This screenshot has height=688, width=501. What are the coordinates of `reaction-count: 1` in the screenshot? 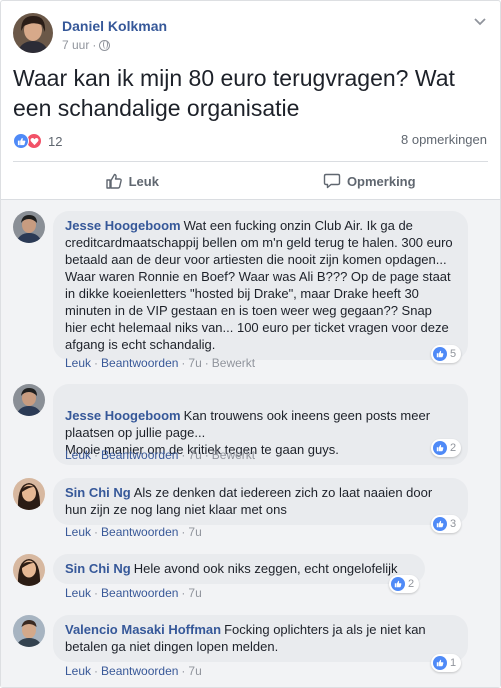 It's located at (453, 663).